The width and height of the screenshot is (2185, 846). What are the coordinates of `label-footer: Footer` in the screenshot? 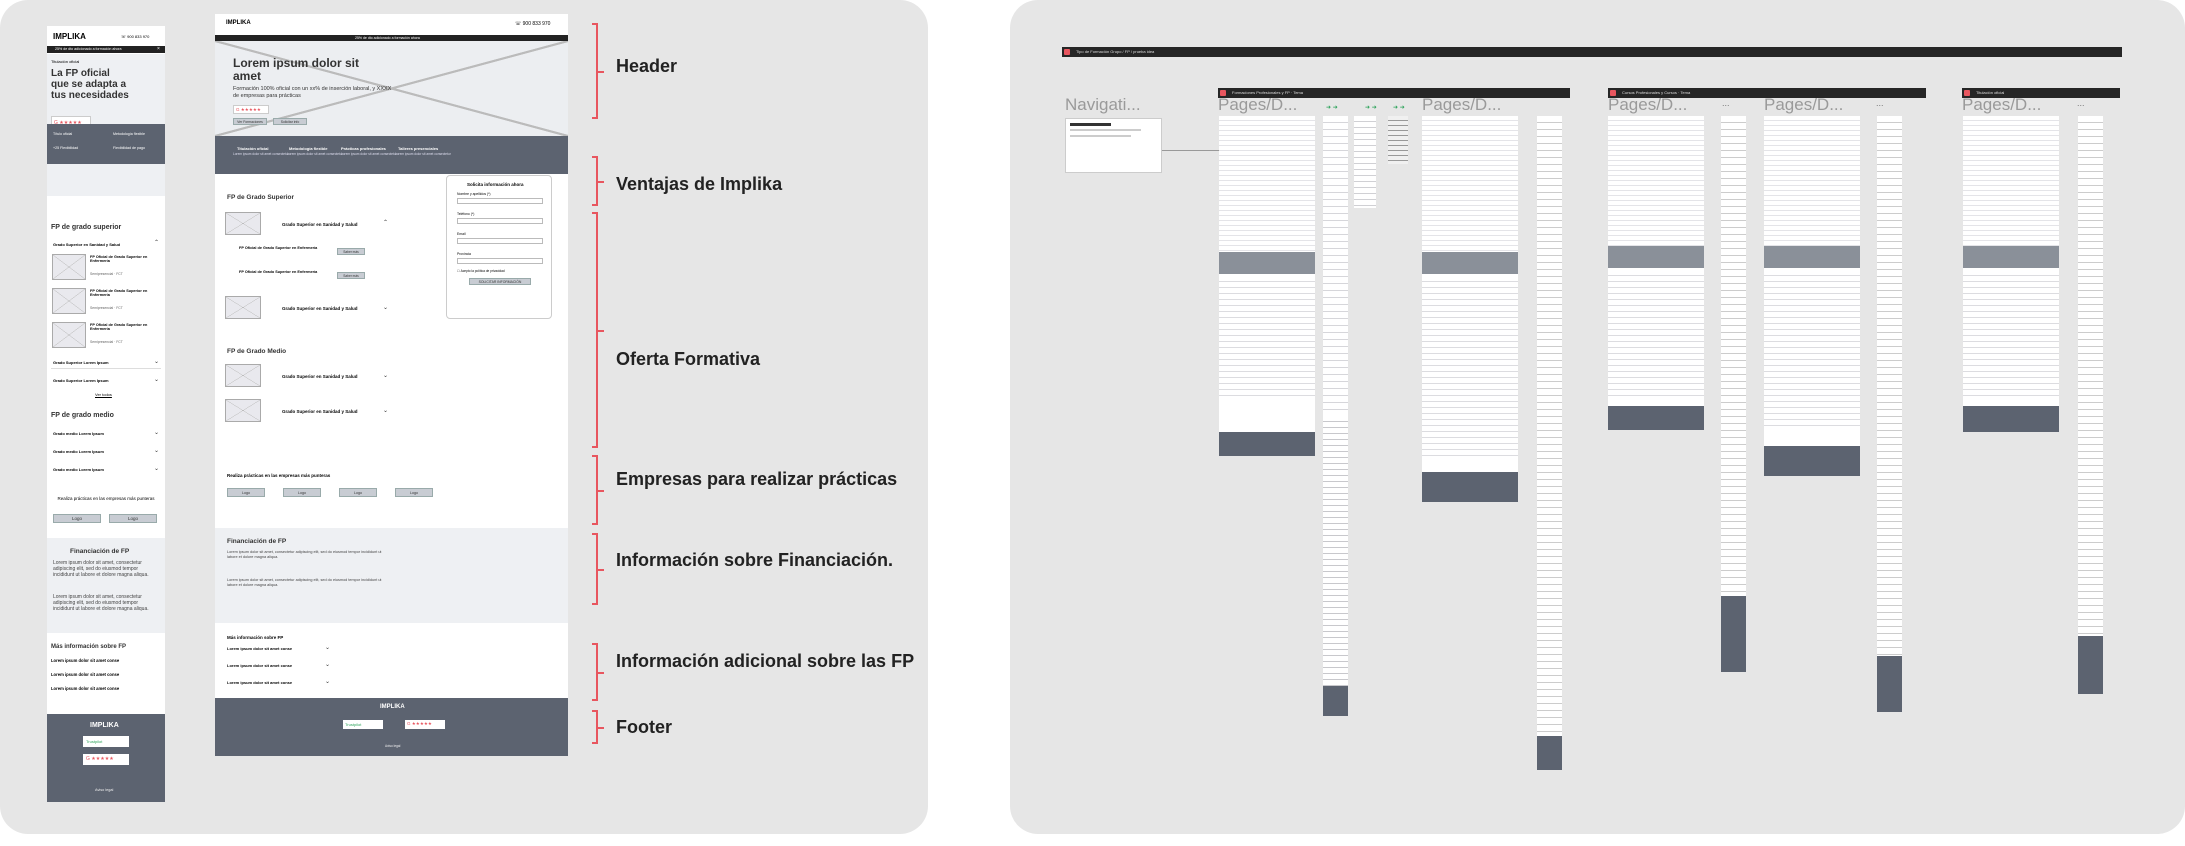 It's located at (644, 727).